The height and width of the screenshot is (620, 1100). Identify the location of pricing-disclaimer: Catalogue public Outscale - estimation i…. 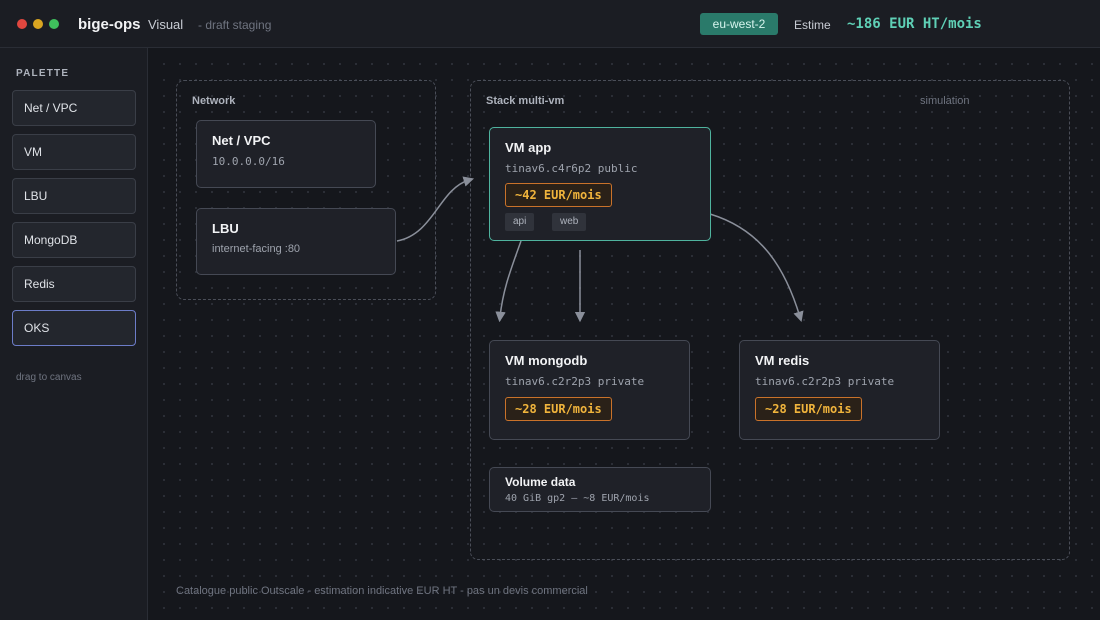
(382, 591).